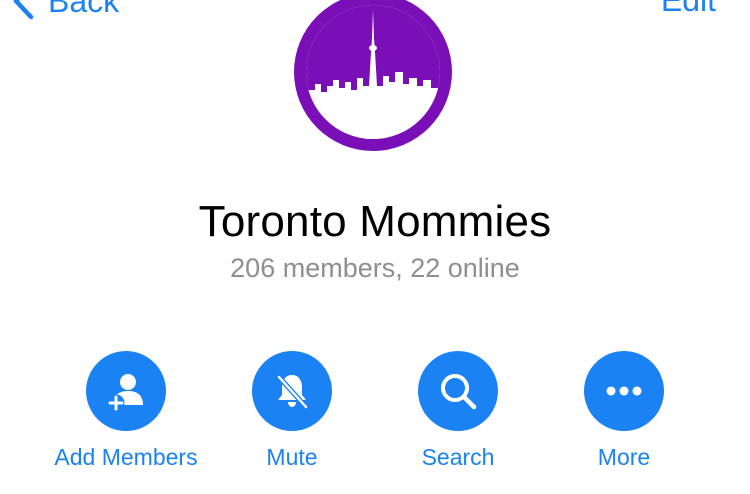 This screenshot has width=750, height=494. I want to click on add-members-circle, so click(126, 391).